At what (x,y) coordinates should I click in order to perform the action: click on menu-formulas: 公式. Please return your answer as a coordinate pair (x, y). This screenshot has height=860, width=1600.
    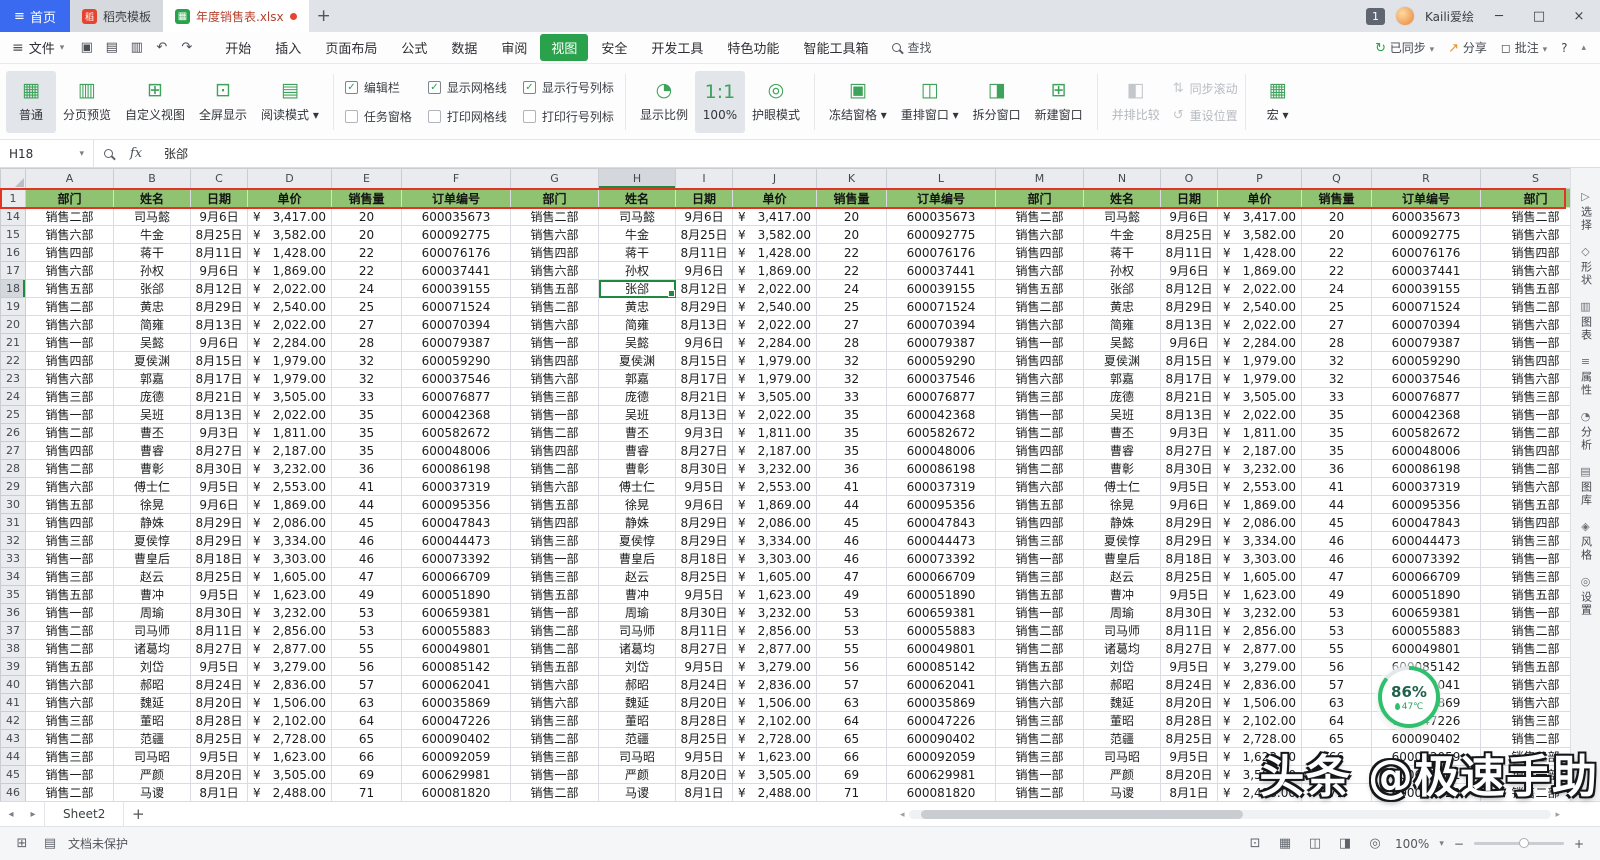
    Looking at the image, I should click on (414, 47).